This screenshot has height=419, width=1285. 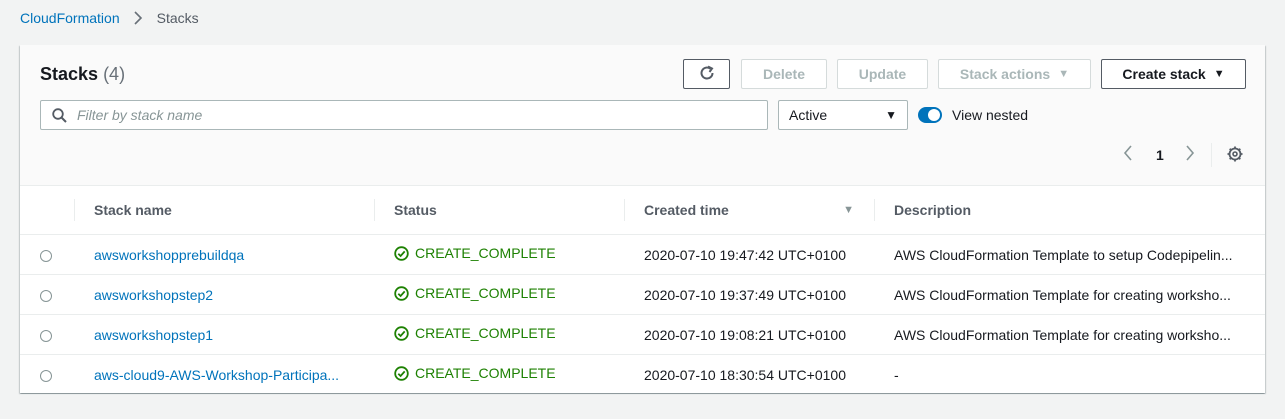 What do you see at coordinates (749, 294) in the screenshot?
I see `created-time-cell: 2020-07-10 19:37:49 UTC+0100` at bounding box center [749, 294].